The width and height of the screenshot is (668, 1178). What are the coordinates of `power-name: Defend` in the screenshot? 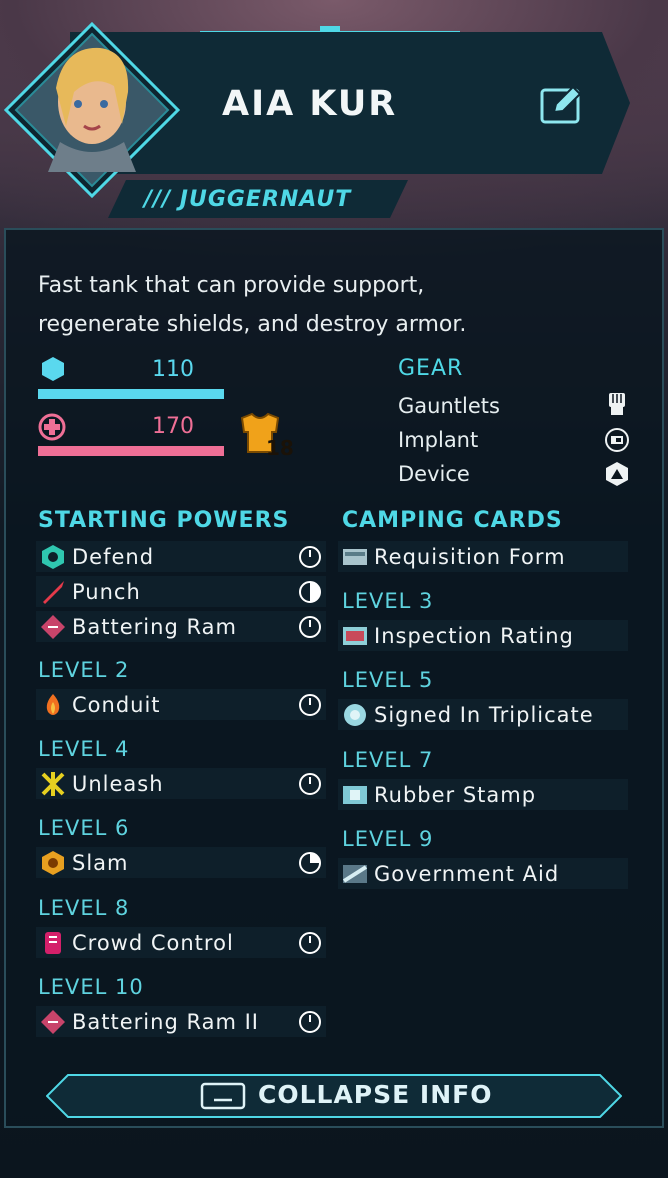 It's located at (113, 556).